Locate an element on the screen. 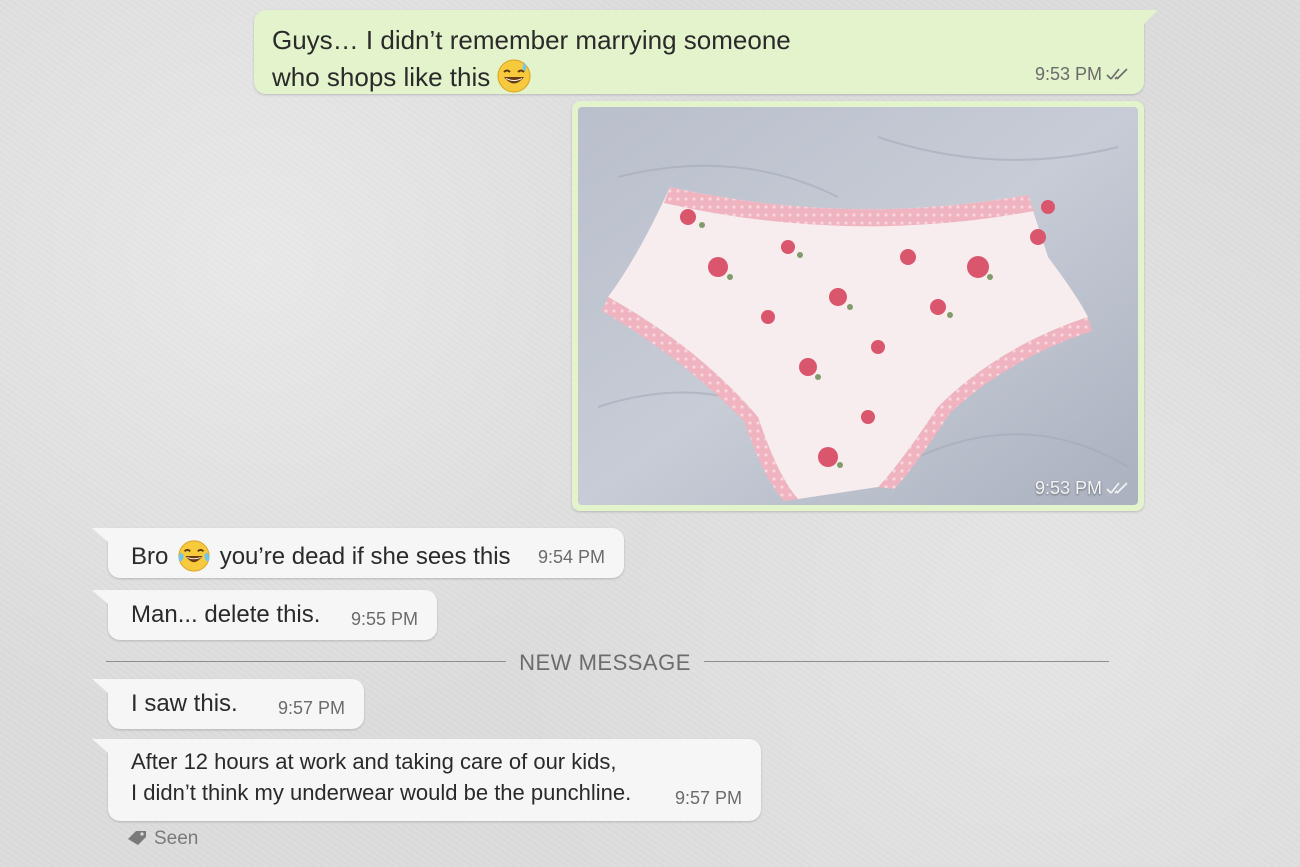 This screenshot has height=867, width=1300. incoming-message: Bro you’re dead if she sees this 9:54 PM is located at coordinates (358, 553).